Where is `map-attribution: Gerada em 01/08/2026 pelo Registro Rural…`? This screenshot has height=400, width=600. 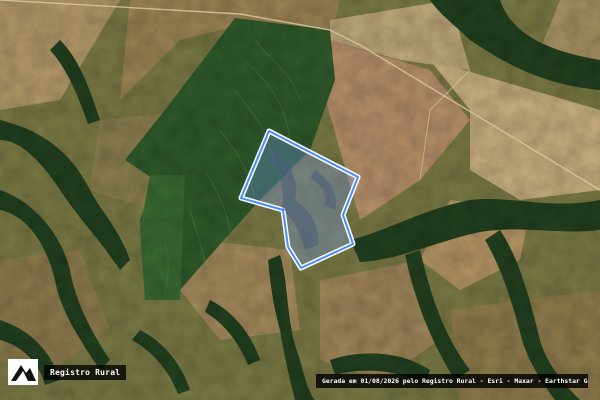
map-attribution: Gerada em 01/08/2026 pelo Registro Rural… is located at coordinates (452, 381).